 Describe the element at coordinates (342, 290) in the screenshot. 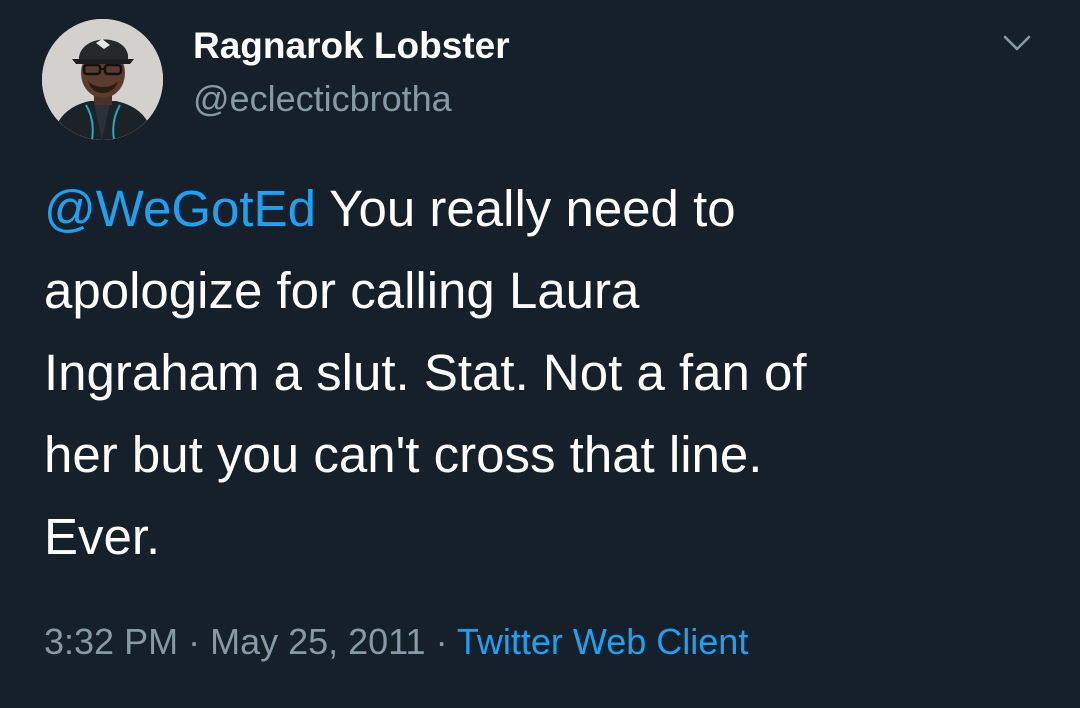

I see `tweet-text-line: apologize for calling Laura` at that location.